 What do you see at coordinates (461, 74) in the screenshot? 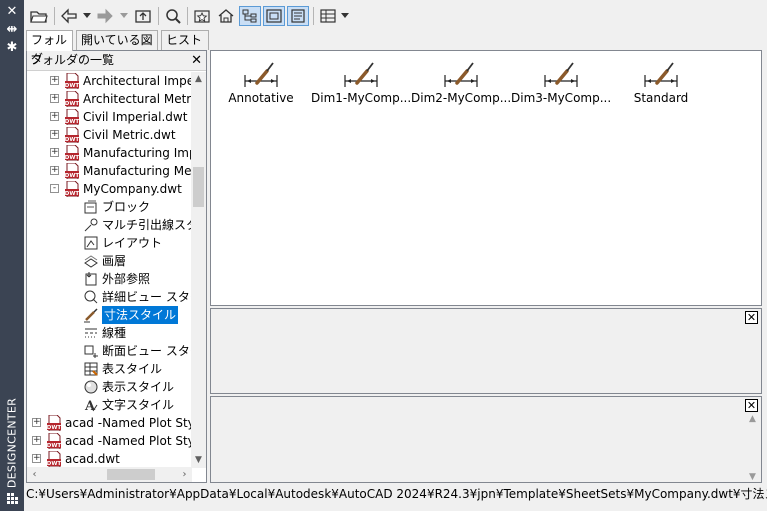
I see `dimension-style-icon` at bounding box center [461, 74].